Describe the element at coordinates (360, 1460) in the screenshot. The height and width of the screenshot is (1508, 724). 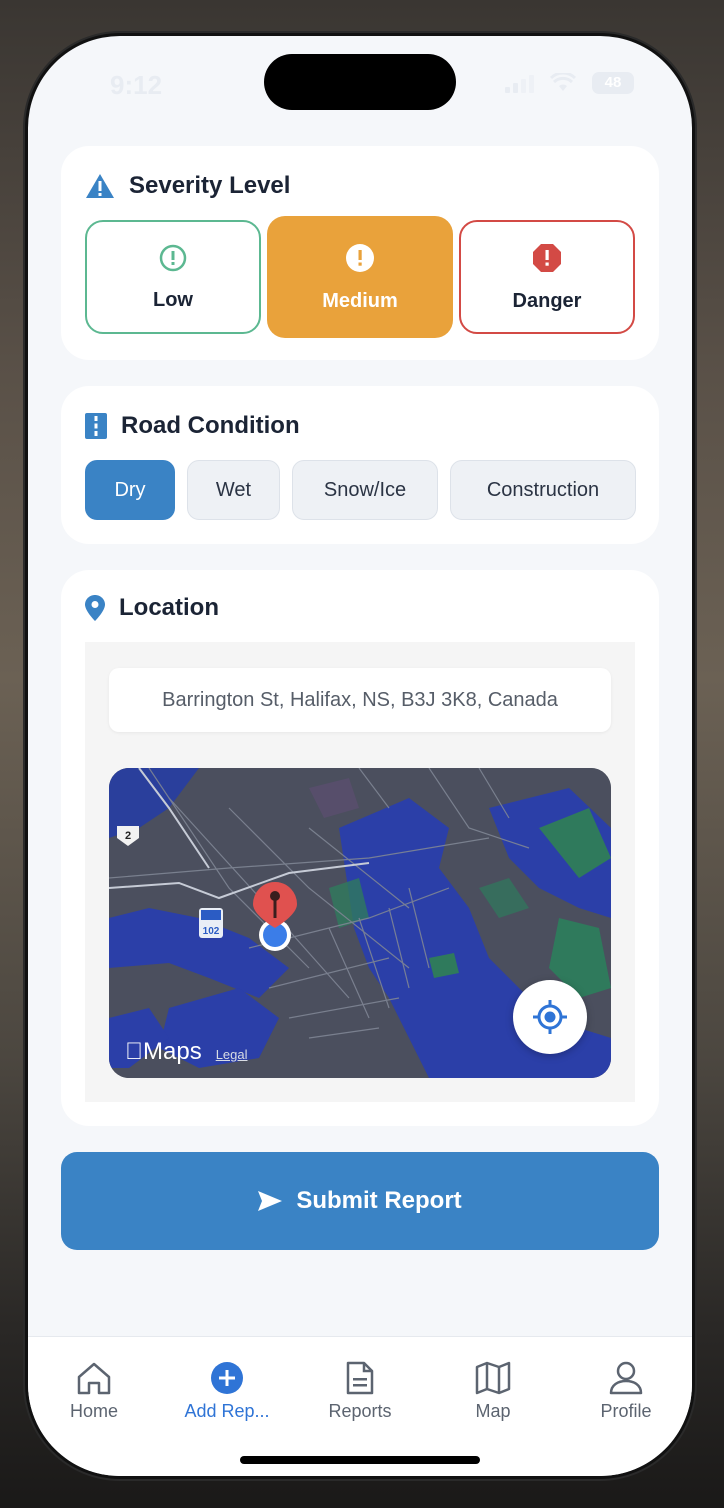
I see `home-indicator` at that location.